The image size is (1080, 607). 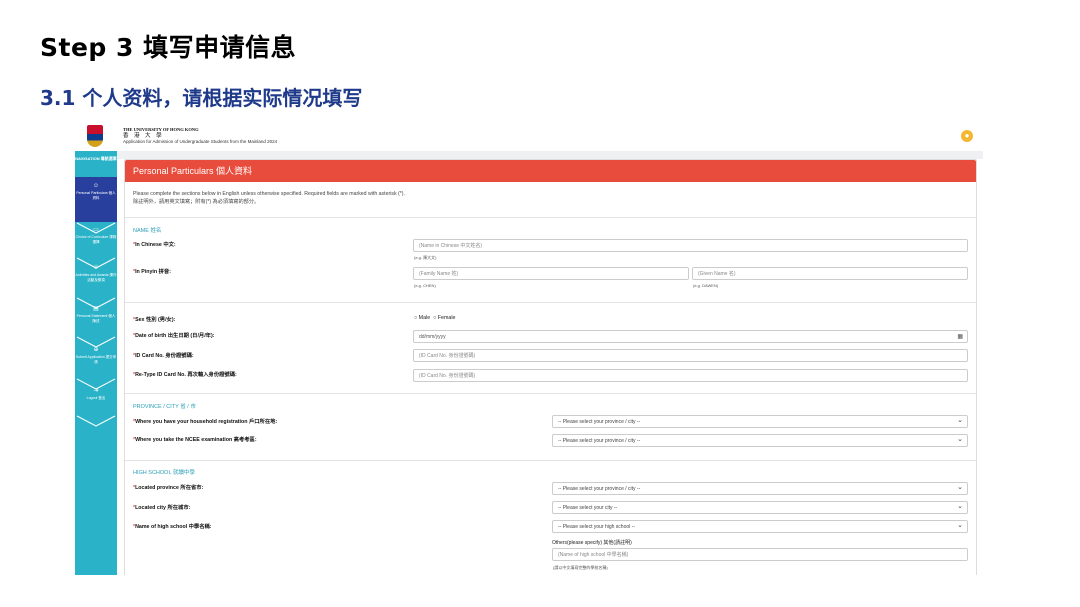 What do you see at coordinates (960, 337) in the screenshot?
I see `calendar-icon: ▦` at bounding box center [960, 337].